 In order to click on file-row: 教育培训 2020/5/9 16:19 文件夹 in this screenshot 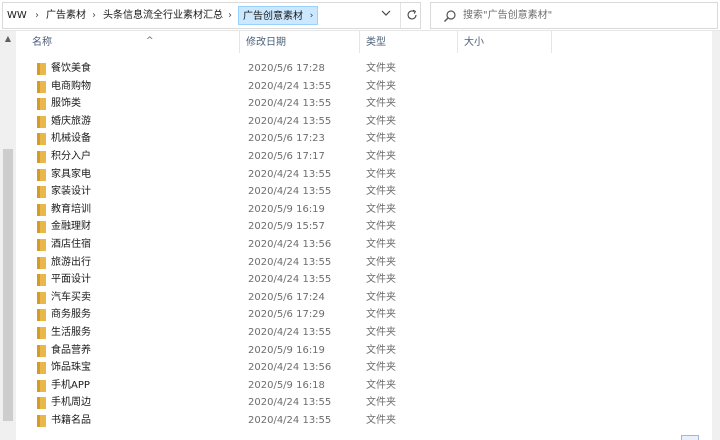, I will do `click(364, 210)`.